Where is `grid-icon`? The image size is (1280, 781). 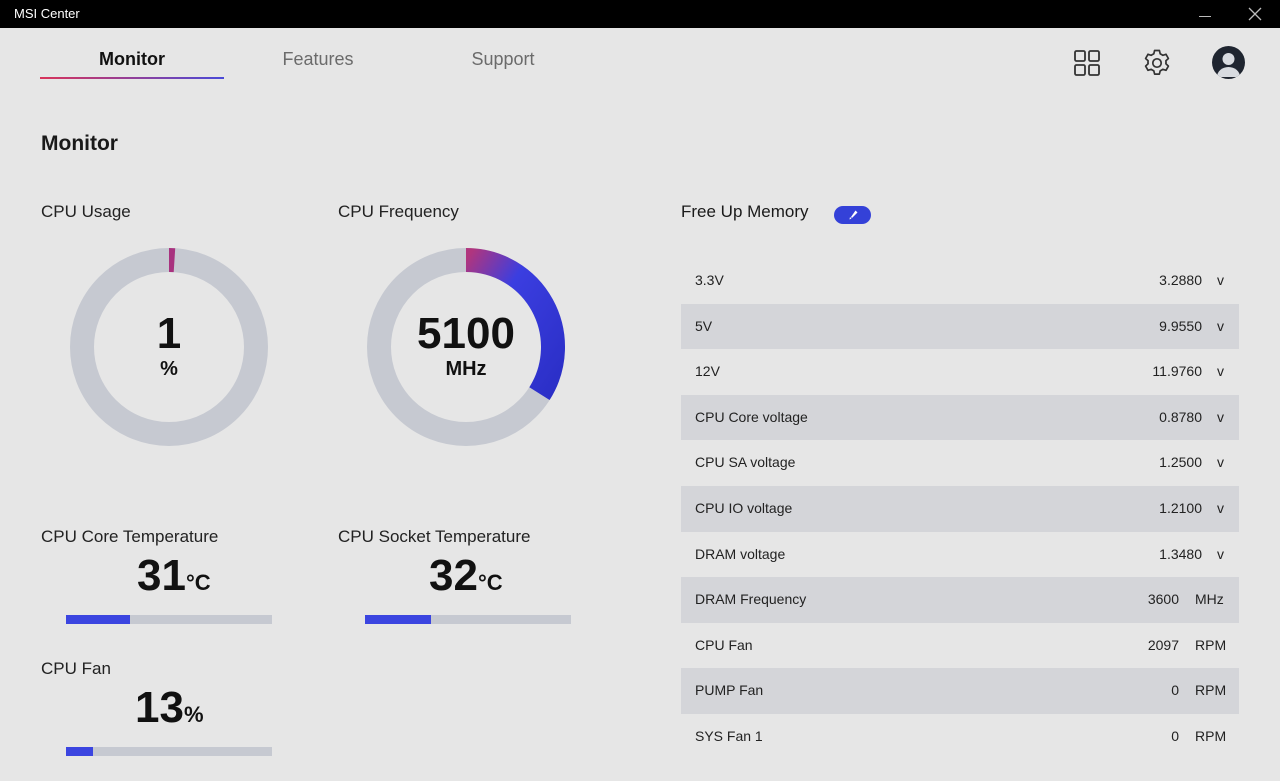
grid-icon is located at coordinates (1087, 63).